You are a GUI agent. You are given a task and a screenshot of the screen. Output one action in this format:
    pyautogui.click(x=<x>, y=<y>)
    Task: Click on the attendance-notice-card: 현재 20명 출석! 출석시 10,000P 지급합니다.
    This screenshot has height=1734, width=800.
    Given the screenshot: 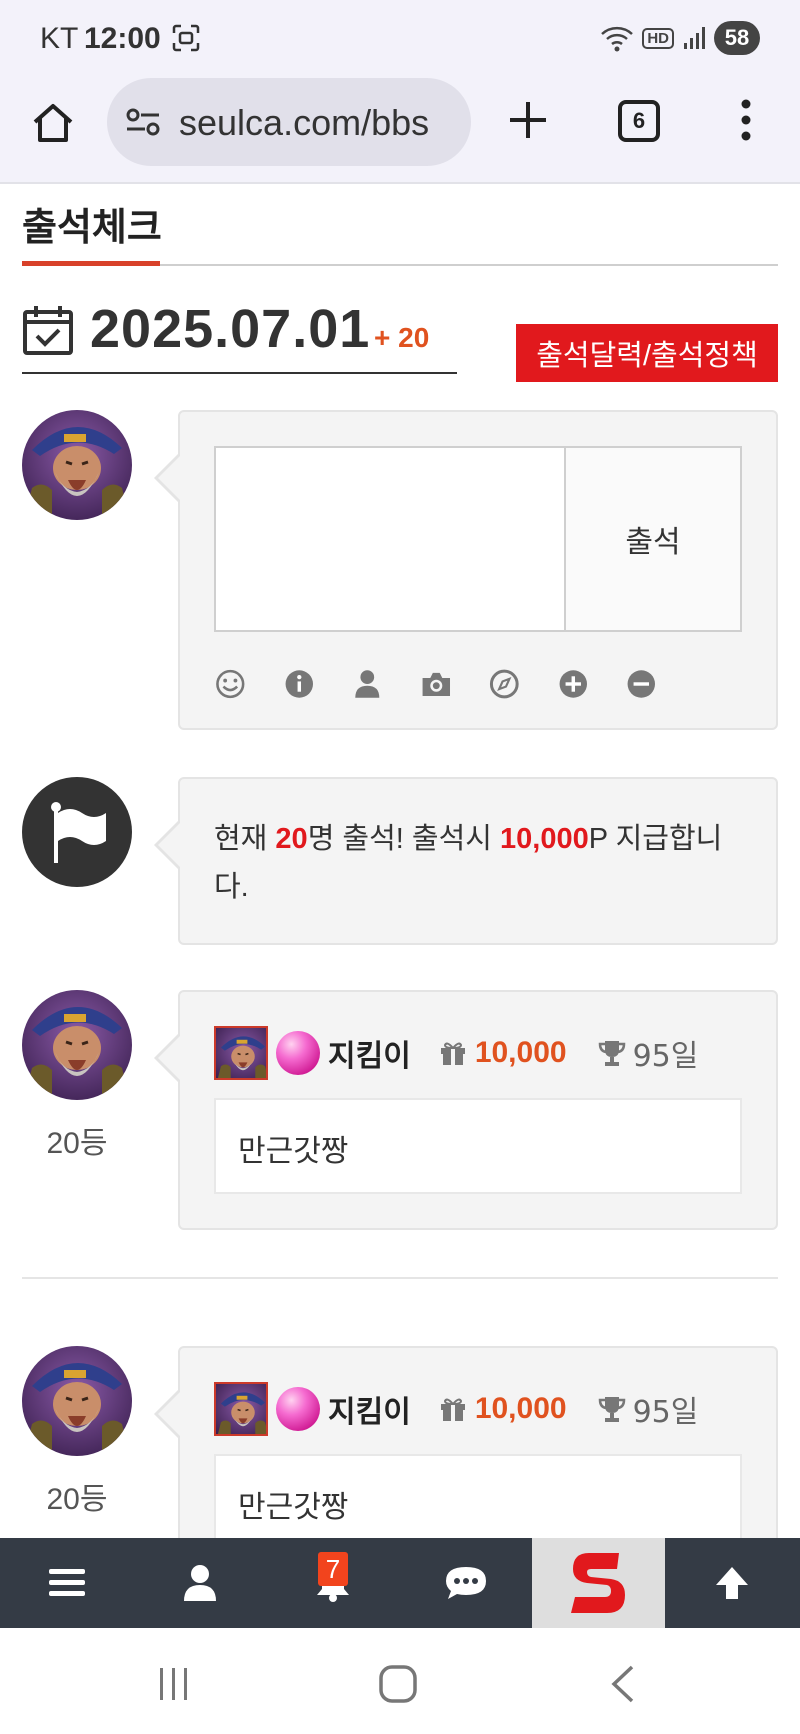 What is the action you would take?
    pyautogui.click(x=466, y=861)
    